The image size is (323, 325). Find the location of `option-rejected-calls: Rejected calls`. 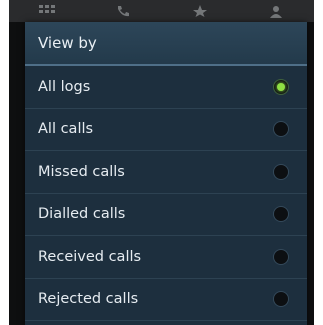

option-rejected-calls: Rejected calls is located at coordinates (166, 300).